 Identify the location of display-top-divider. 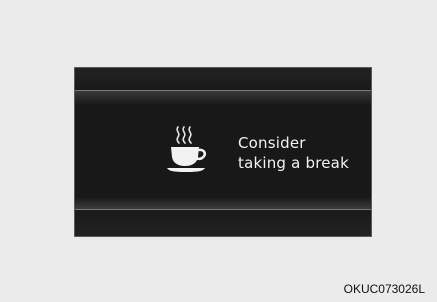
(223, 97).